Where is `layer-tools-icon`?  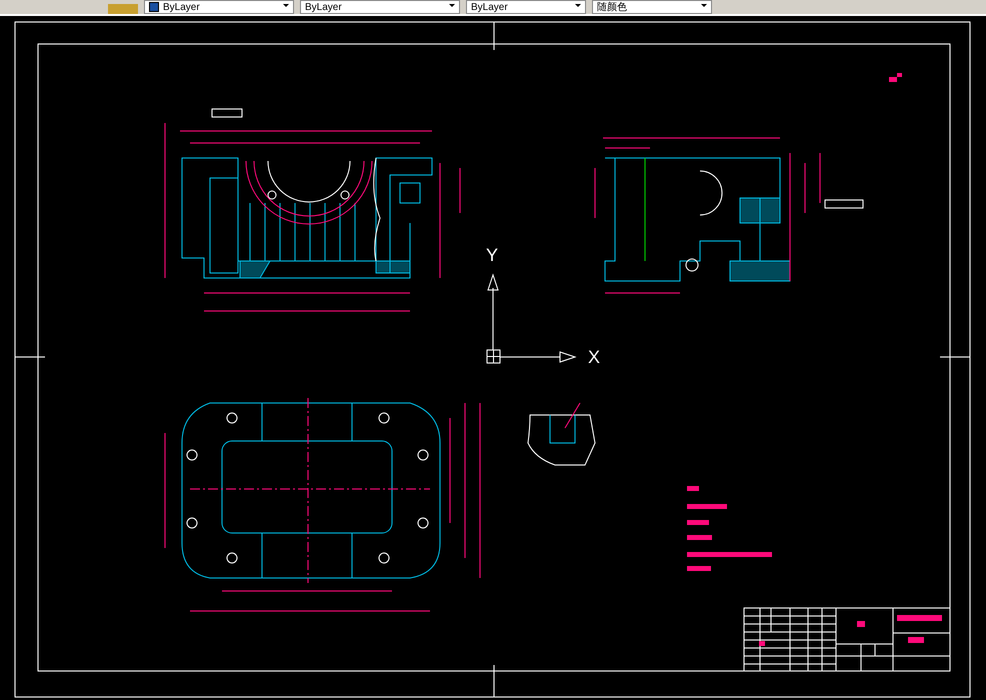 layer-tools-icon is located at coordinates (123, 9).